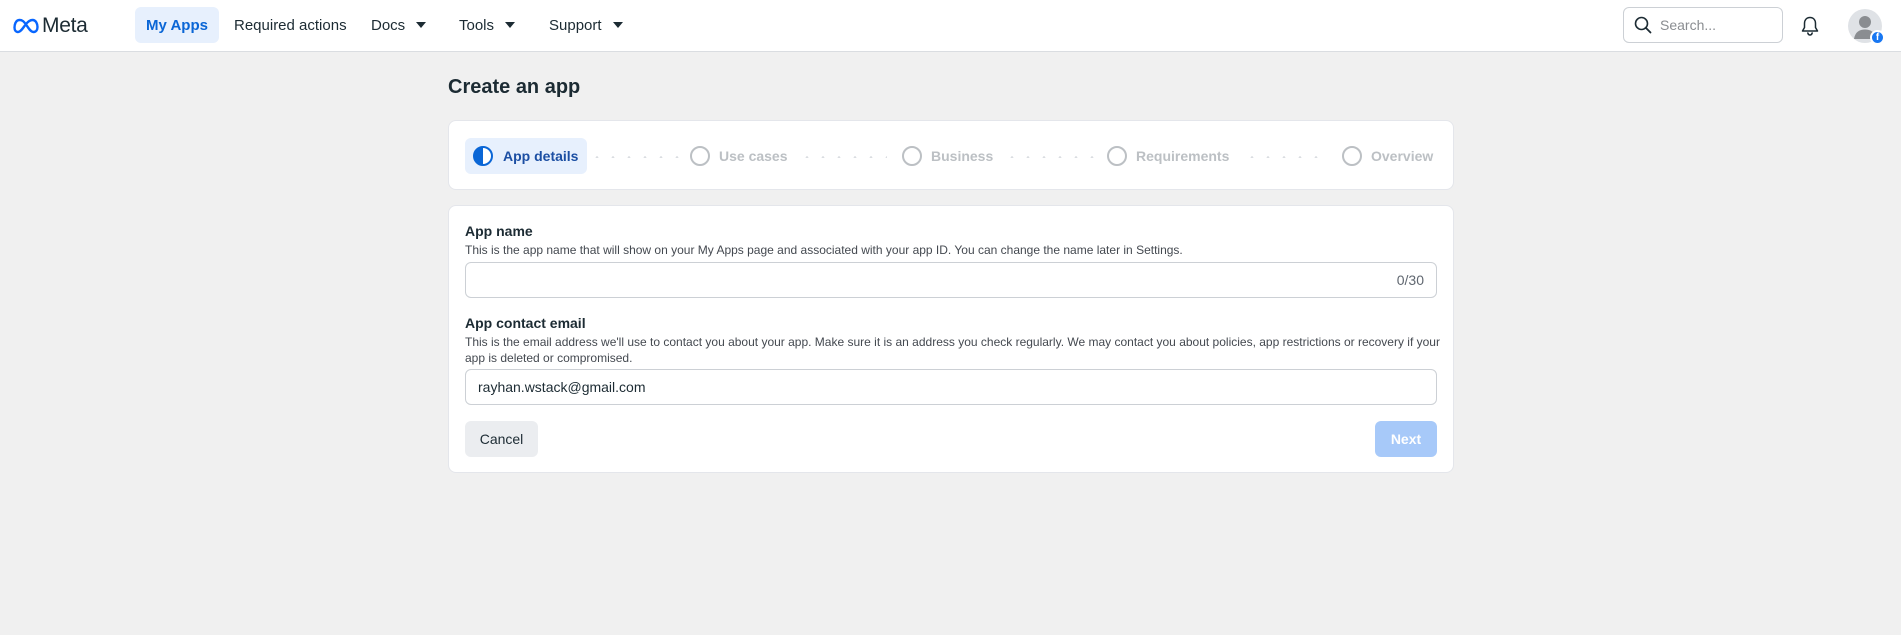  Describe the element at coordinates (1866, 27) in the screenshot. I see `profile-avatar: f` at that location.